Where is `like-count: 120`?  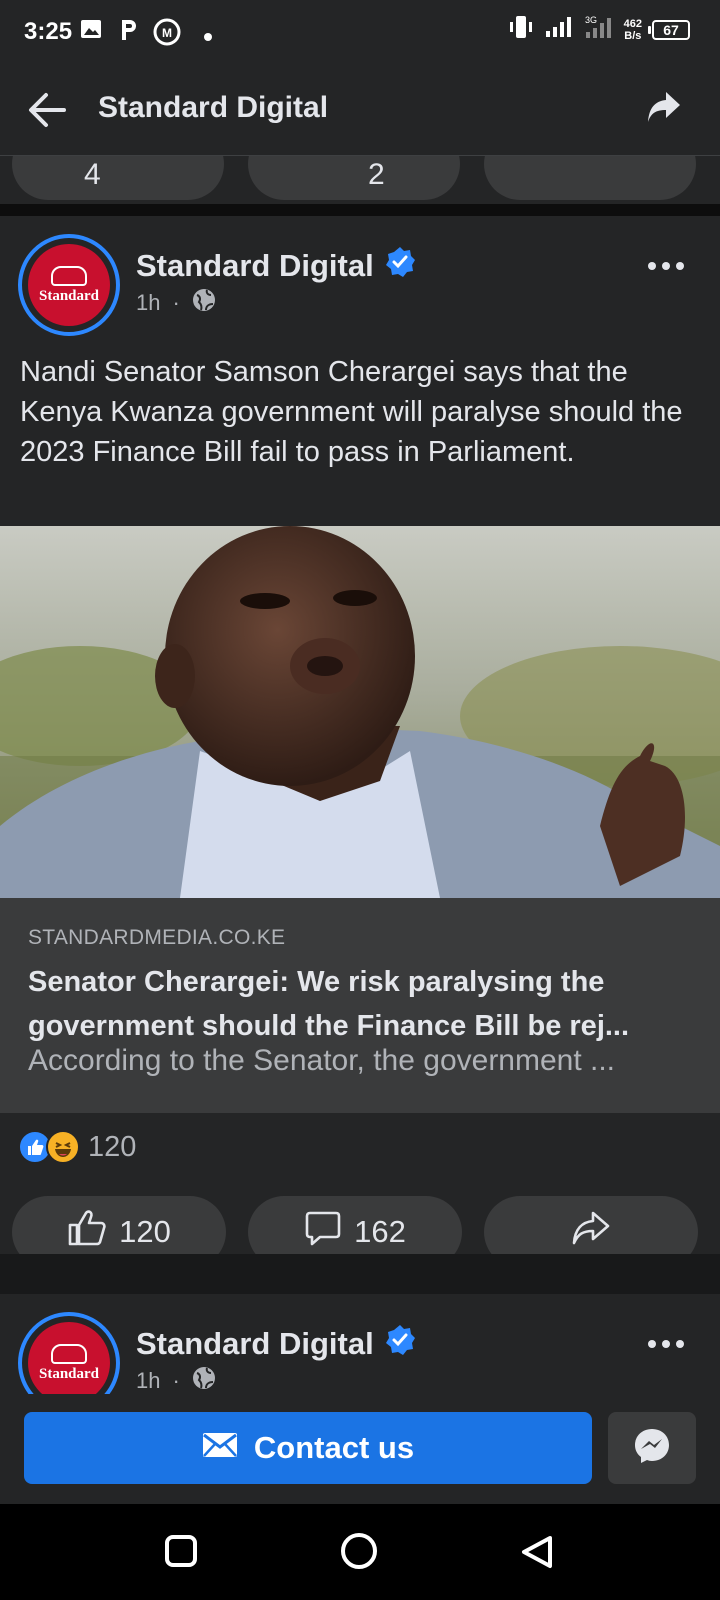 like-count: 120 is located at coordinates (145, 1231).